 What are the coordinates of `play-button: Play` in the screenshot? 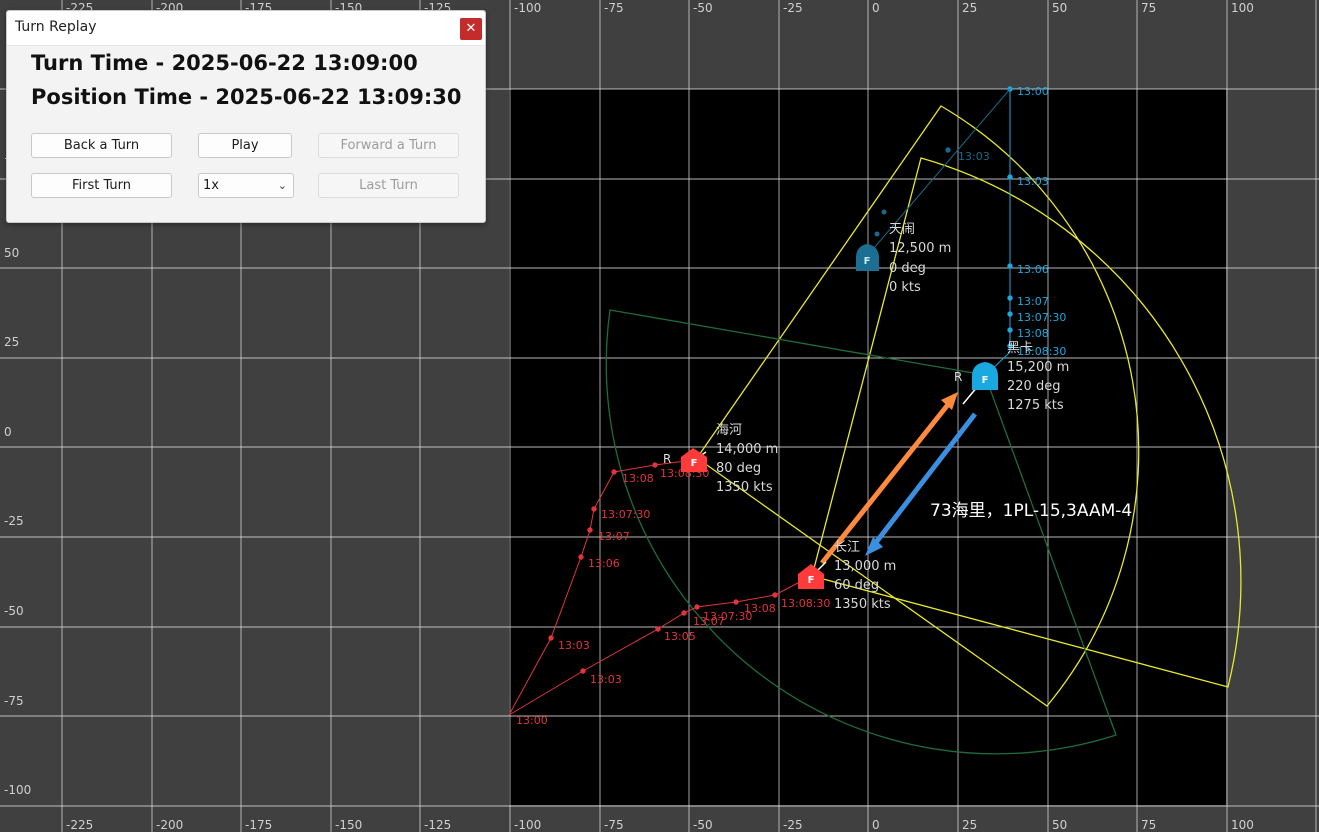 It's located at (245, 145).